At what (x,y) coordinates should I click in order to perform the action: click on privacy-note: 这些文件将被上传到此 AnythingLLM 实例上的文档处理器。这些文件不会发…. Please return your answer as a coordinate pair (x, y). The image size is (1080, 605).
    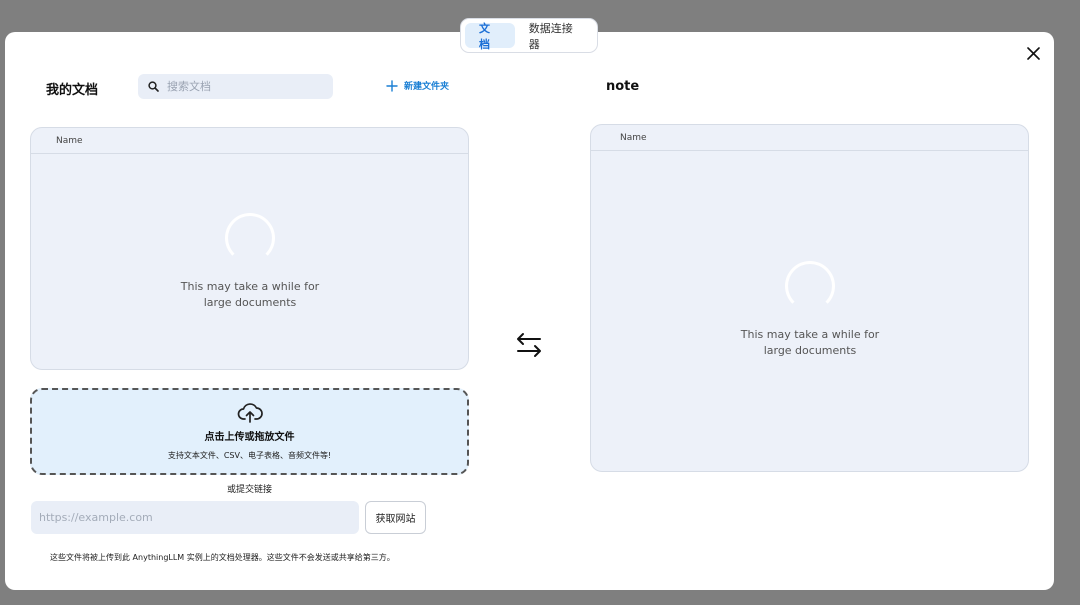
    Looking at the image, I should click on (222, 557).